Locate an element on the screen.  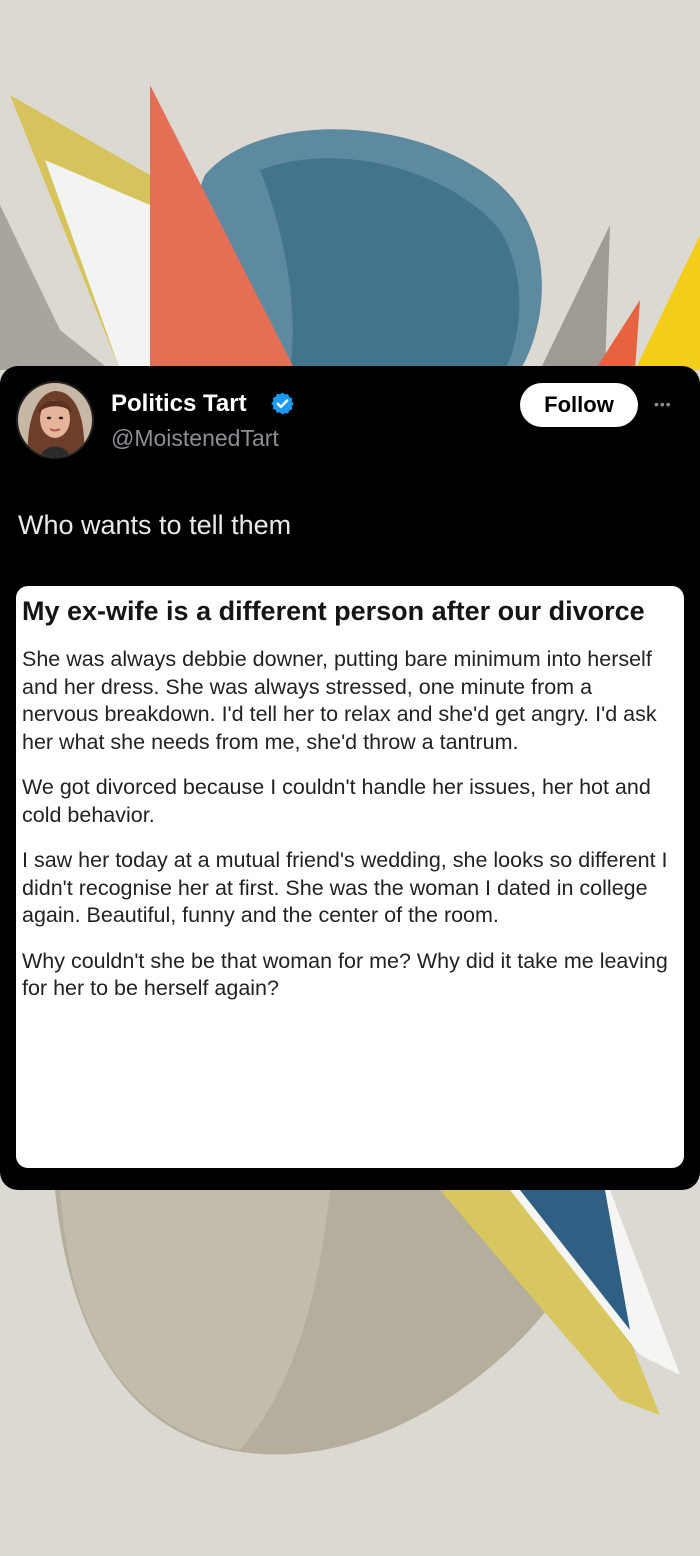
verified-badge-icon is located at coordinates (282, 403).